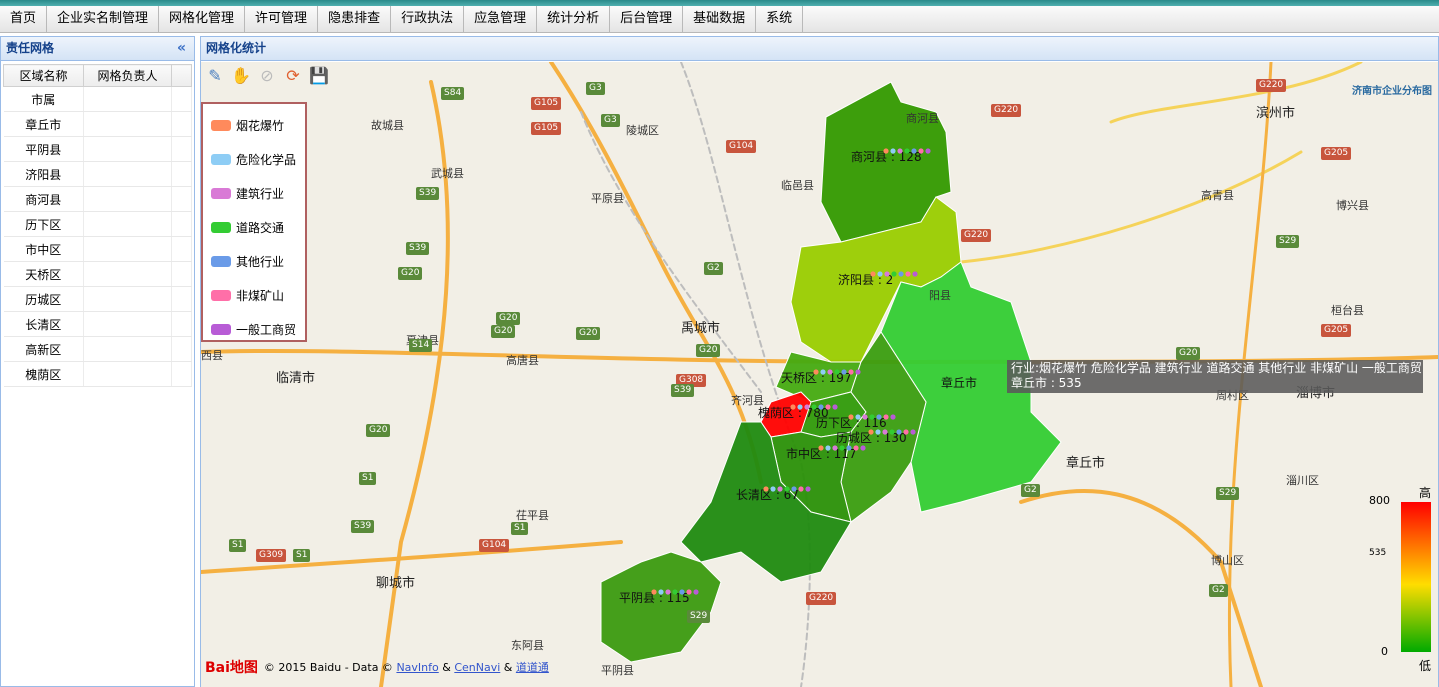 This screenshot has width=1439, height=687. I want to click on region-name-cell: 市中区, so click(43, 249).